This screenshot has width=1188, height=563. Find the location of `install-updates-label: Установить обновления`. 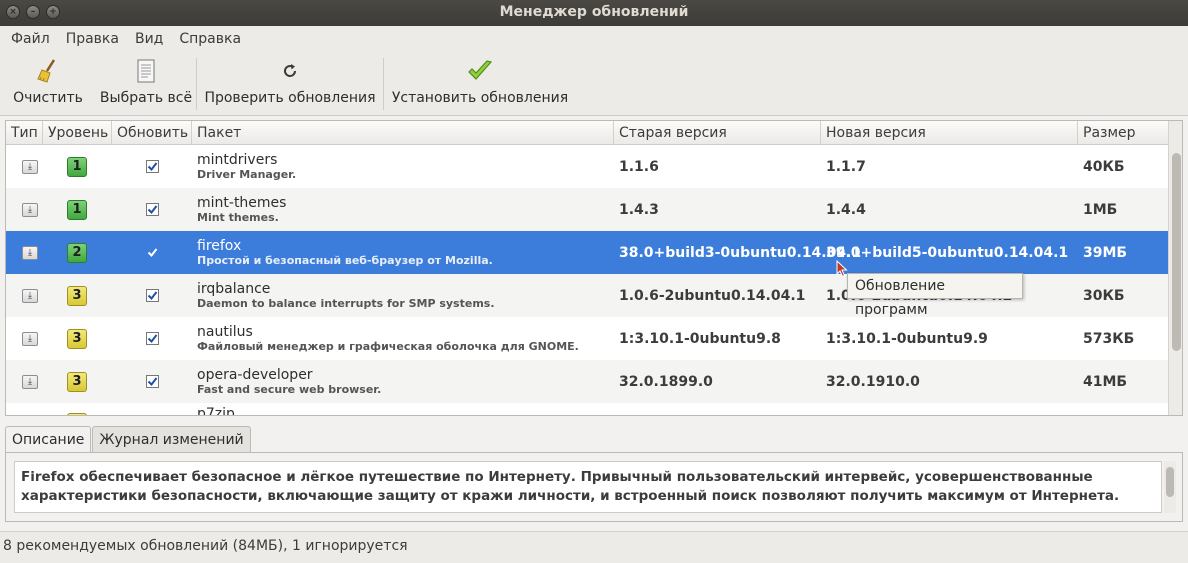

install-updates-label: Установить обновления is located at coordinates (480, 98).